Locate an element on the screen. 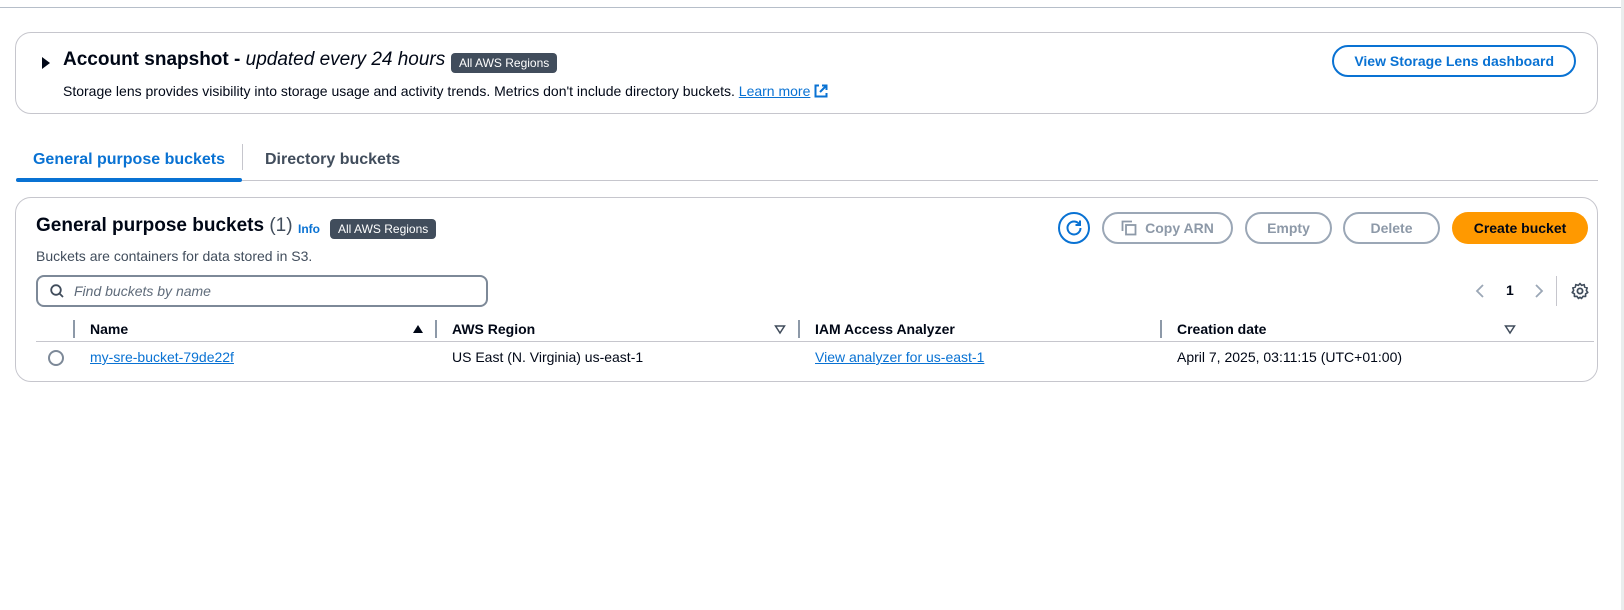 The image size is (1624, 610). create-bucket-button: Create bucket is located at coordinates (1520, 228).